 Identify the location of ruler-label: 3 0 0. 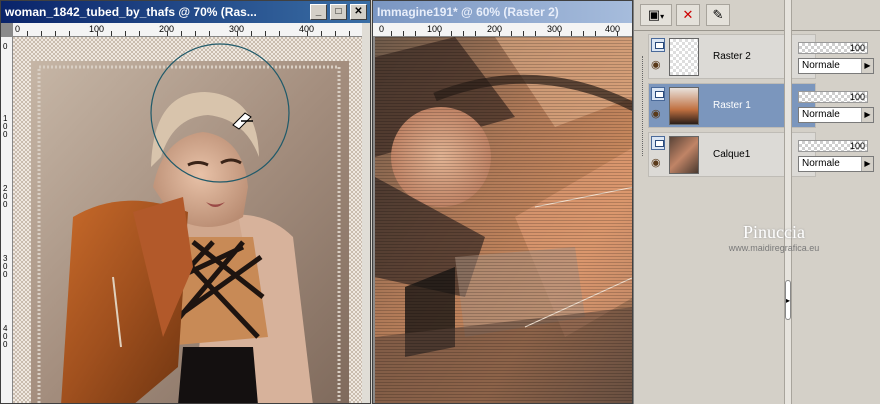
(5, 266).